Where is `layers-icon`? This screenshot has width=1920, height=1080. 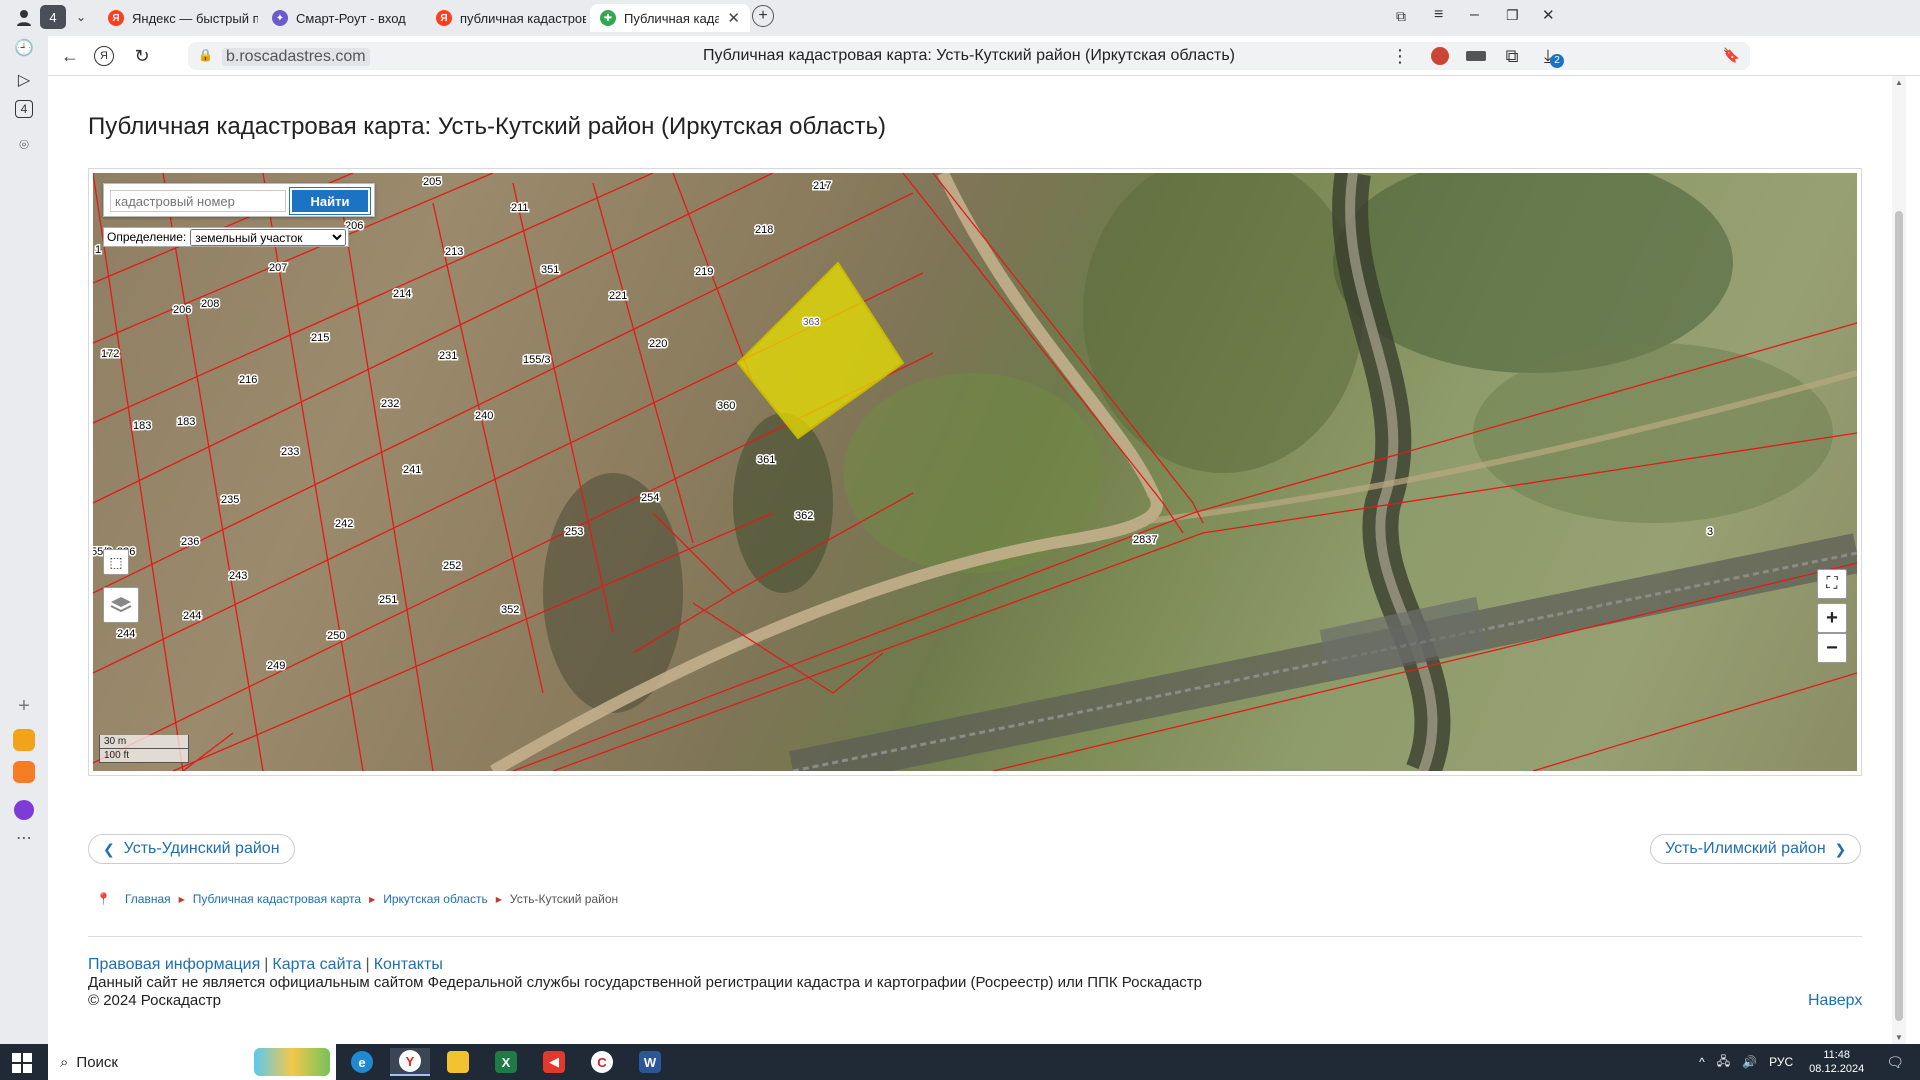
layers-icon is located at coordinates (121, 605).